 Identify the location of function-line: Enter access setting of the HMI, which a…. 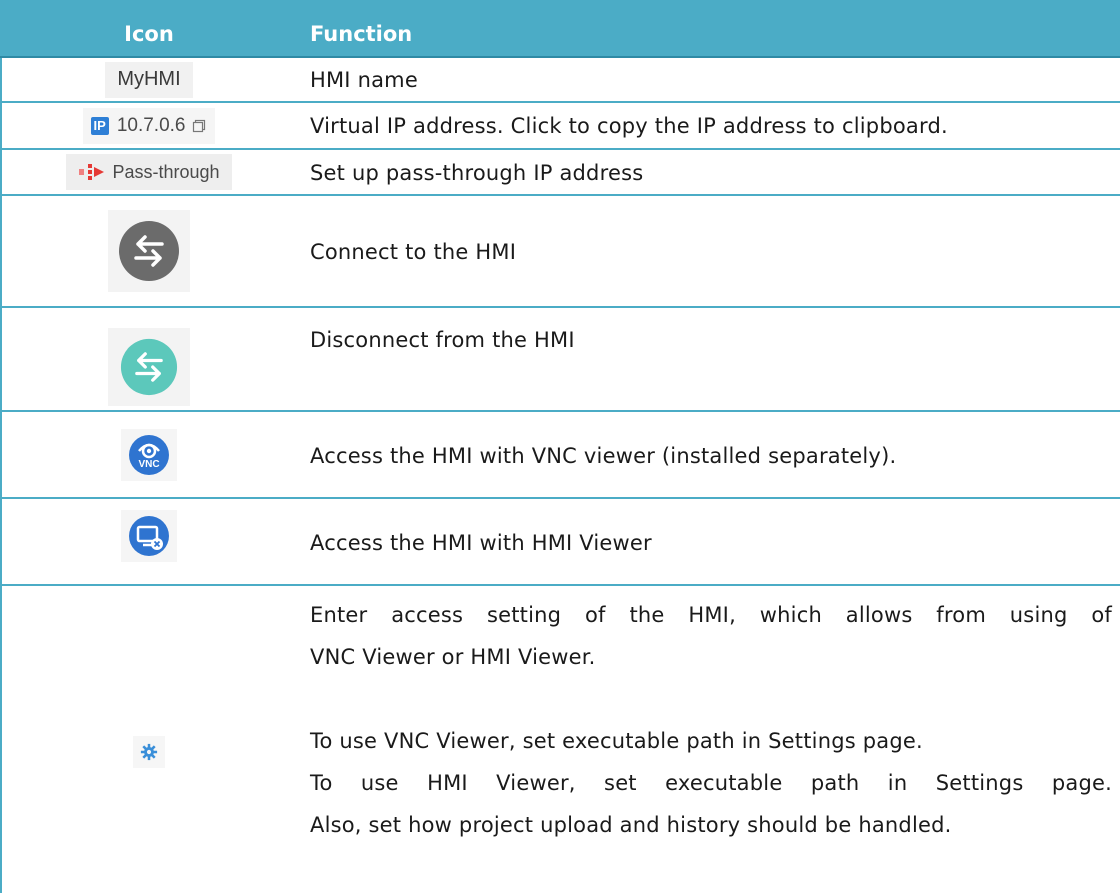
(711, 615).